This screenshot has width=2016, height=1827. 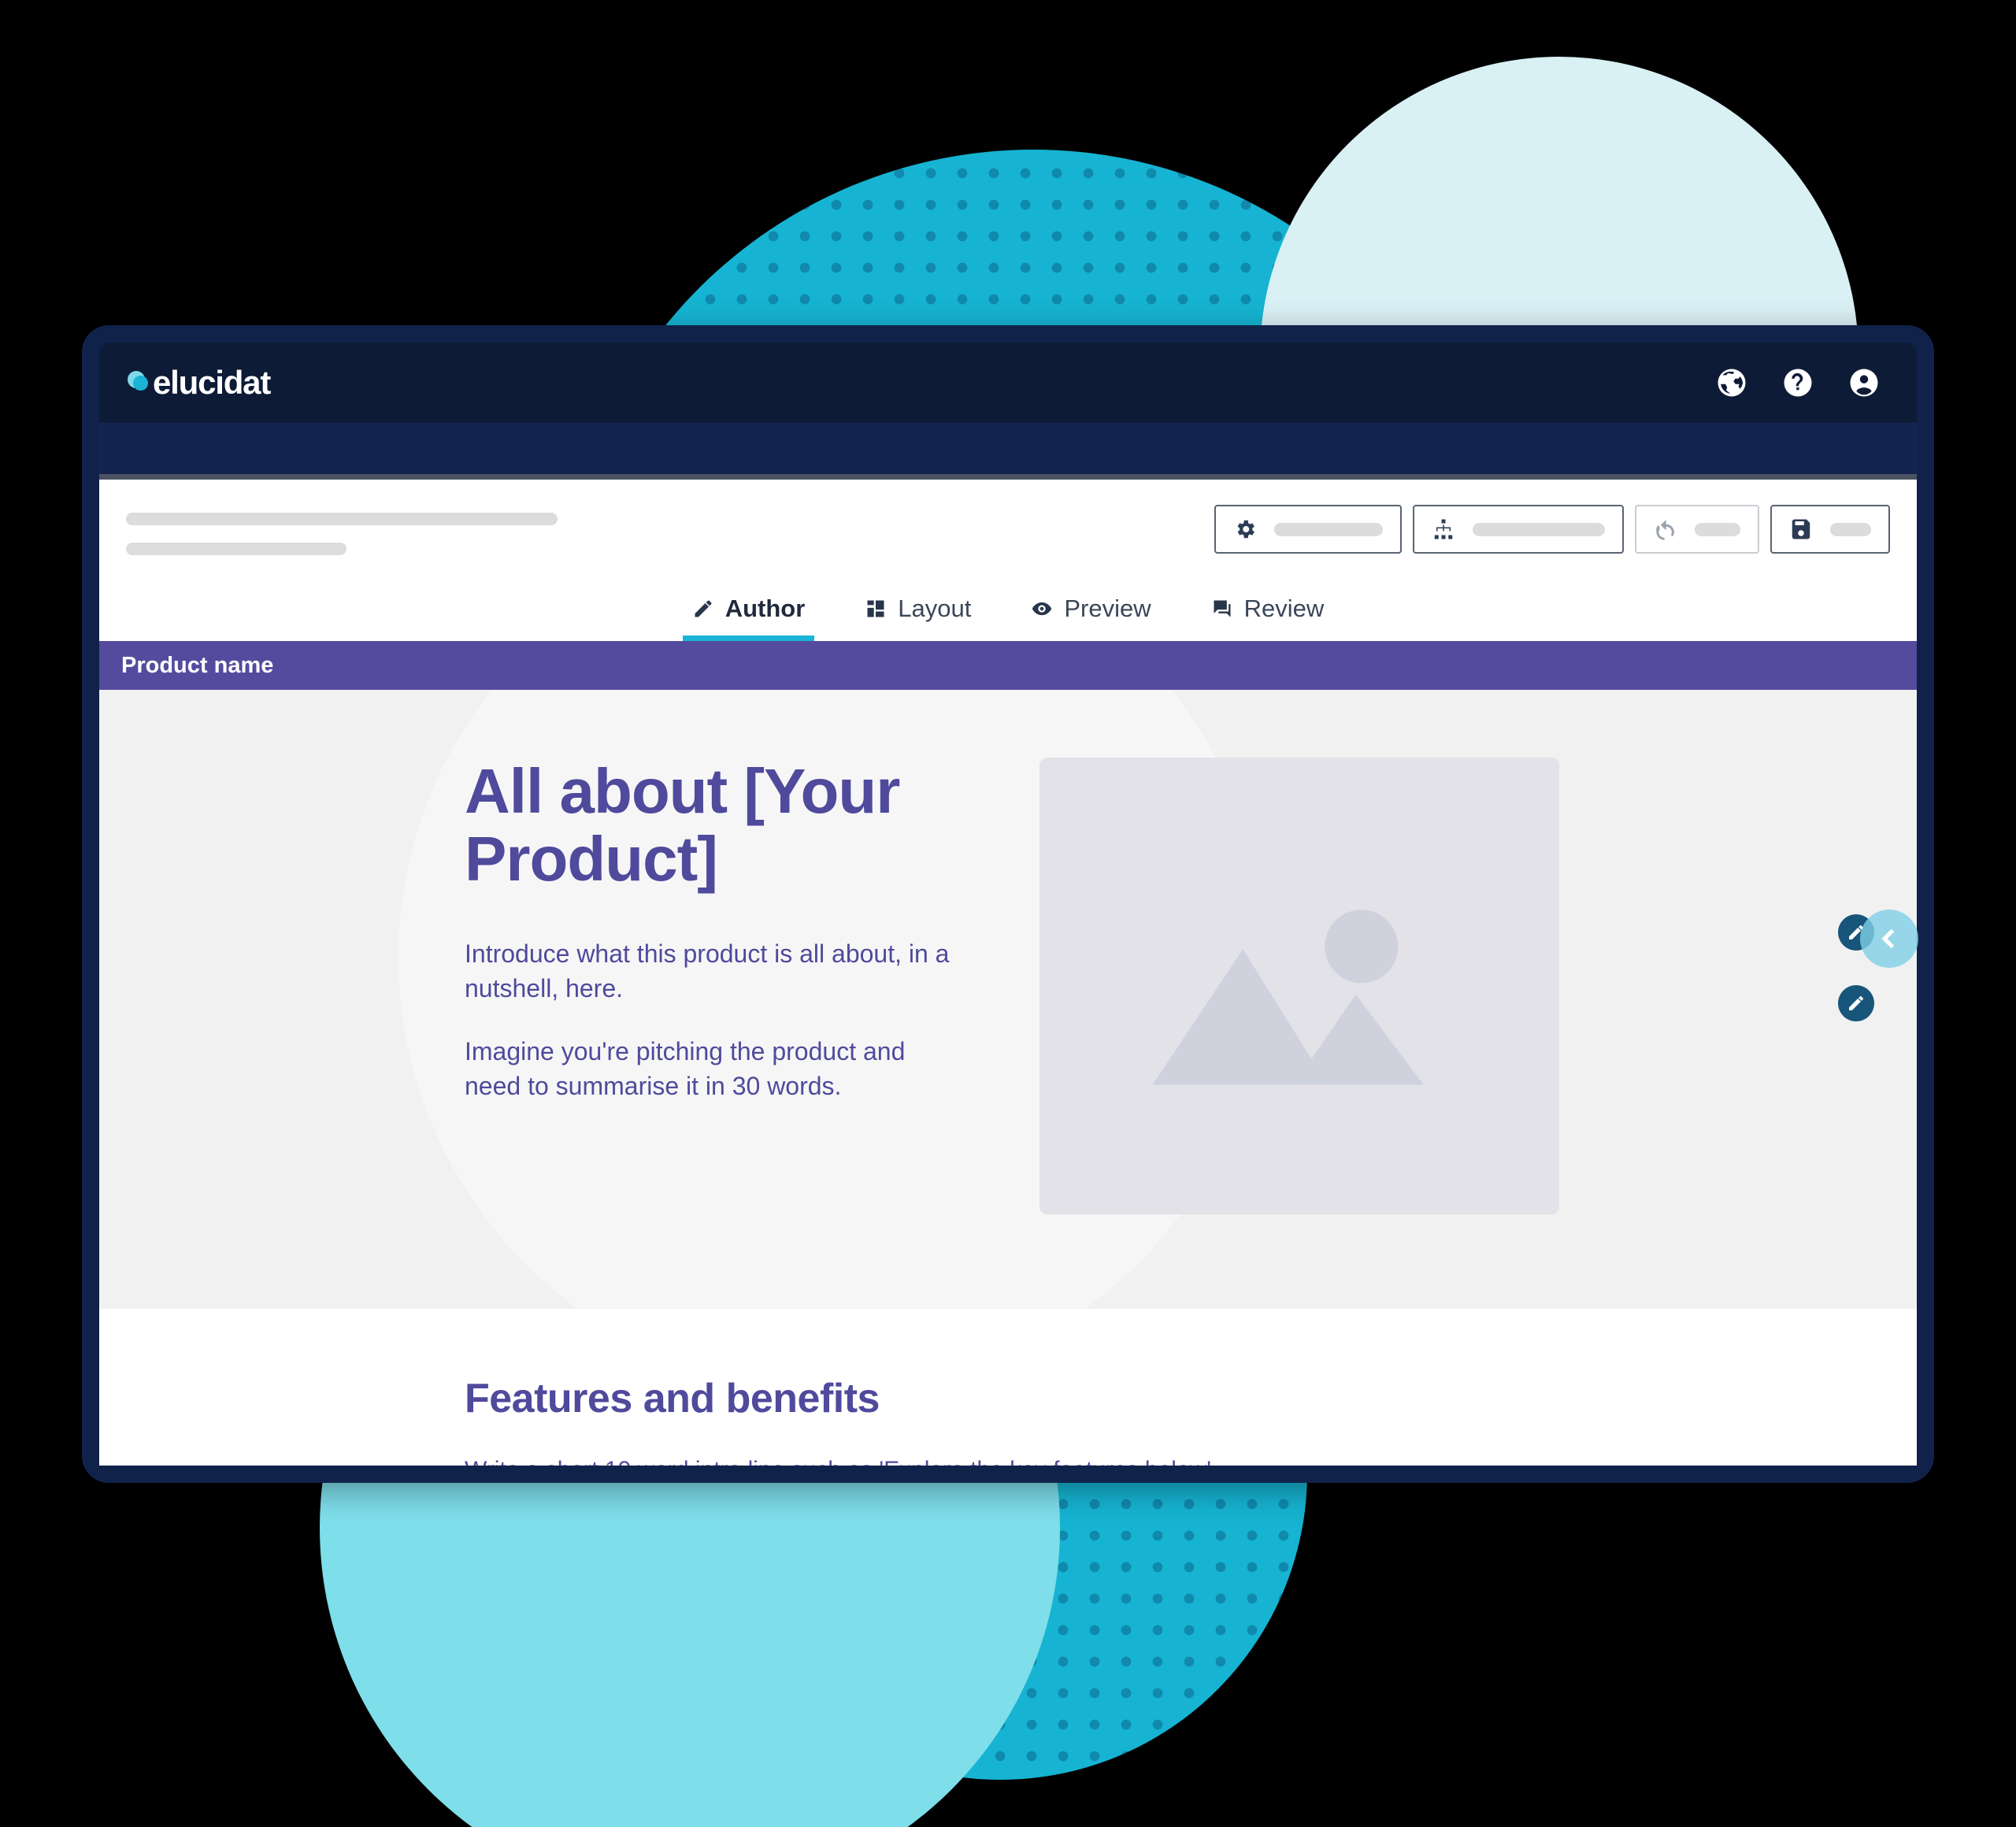 I want to click on comment-icon, so click(x=1222, y=608).